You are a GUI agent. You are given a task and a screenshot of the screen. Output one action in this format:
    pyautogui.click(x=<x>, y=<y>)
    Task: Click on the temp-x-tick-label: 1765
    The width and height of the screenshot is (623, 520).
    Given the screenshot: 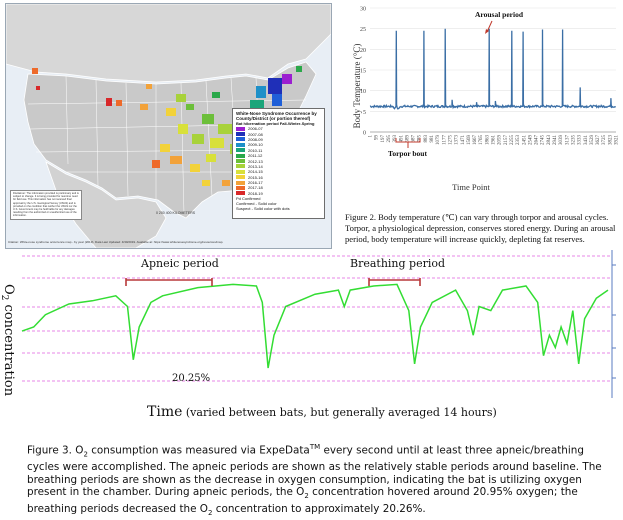 What is the action you would take?
    pyautogui.click(x=481, y=140)
    